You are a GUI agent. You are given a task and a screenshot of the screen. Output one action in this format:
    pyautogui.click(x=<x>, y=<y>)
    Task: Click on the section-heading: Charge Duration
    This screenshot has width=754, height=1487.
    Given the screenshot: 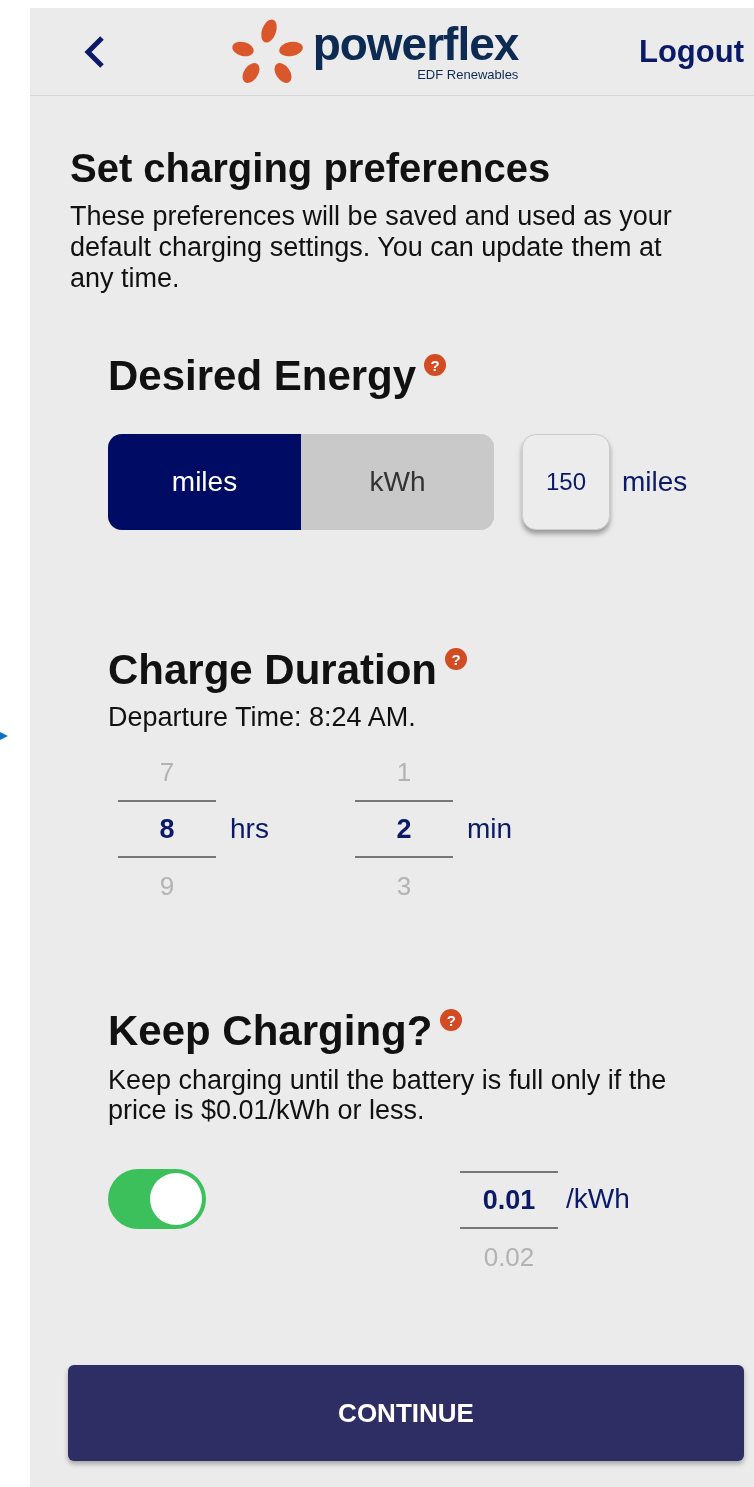 What is the action you would take?
    pyautogui.click(x=273, y=670)
    